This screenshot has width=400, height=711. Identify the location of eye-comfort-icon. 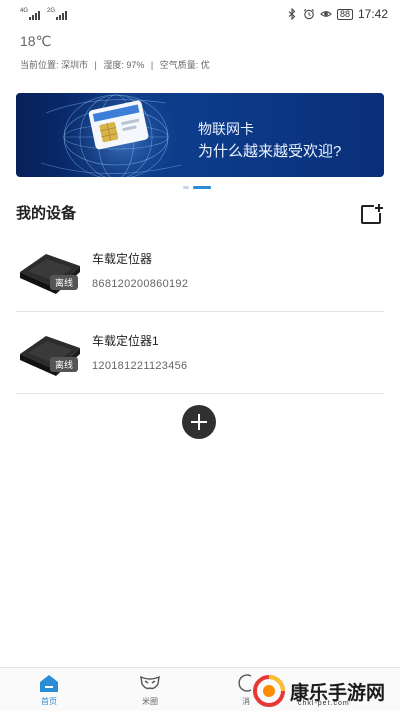
(326, 14).